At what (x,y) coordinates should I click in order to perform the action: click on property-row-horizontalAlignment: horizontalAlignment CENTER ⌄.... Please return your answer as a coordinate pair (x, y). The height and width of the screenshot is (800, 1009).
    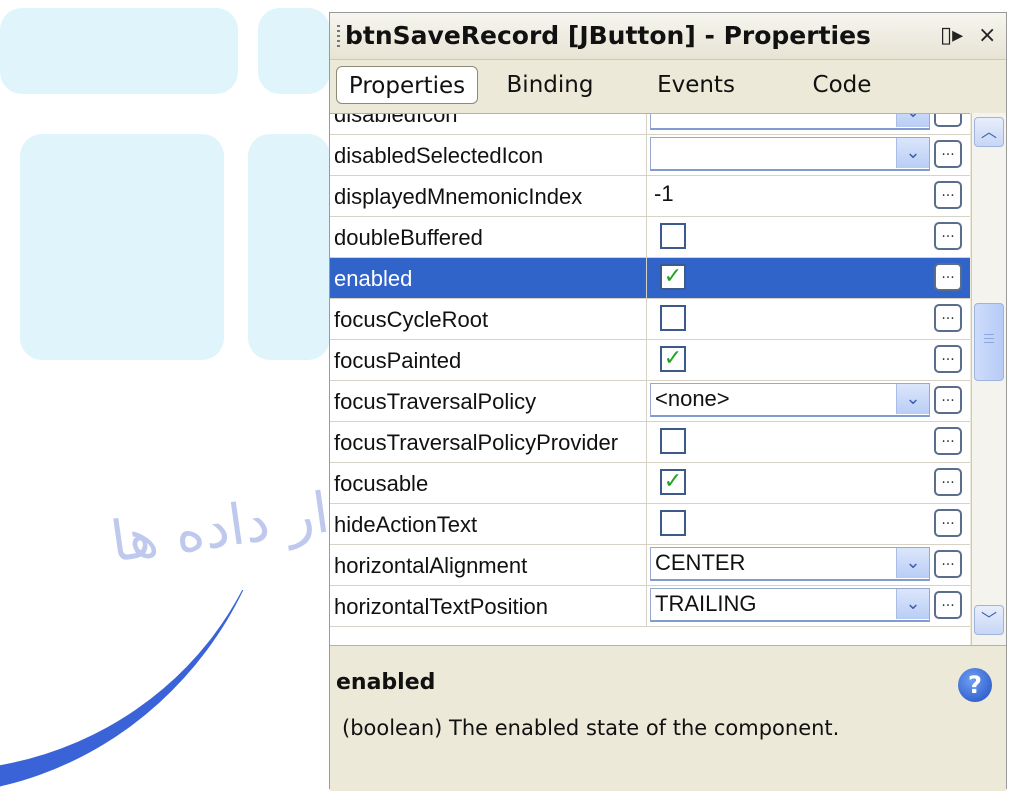
    Looking at the image, I should click on (650, 565).